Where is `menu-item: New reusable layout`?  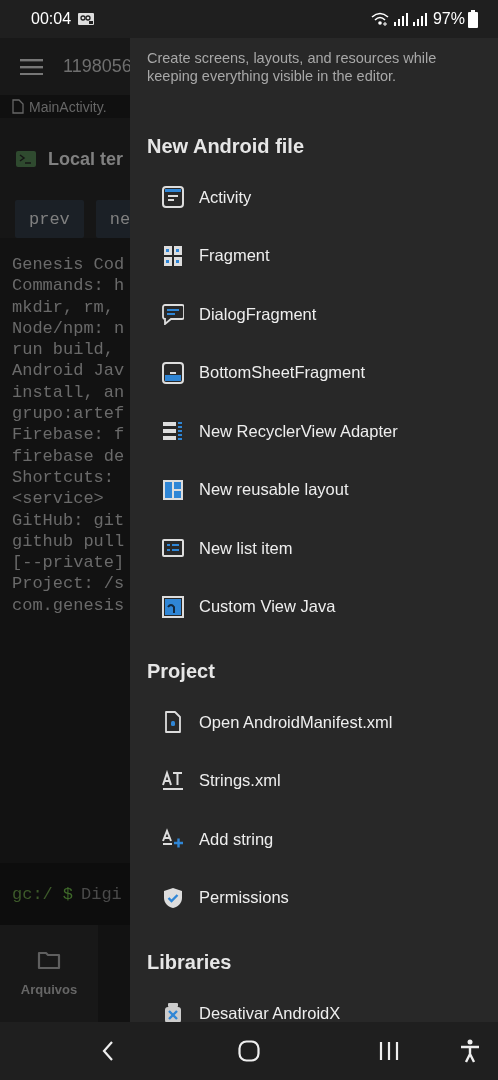
menu-item: New reusable layout is located at coordinates (322, 489).